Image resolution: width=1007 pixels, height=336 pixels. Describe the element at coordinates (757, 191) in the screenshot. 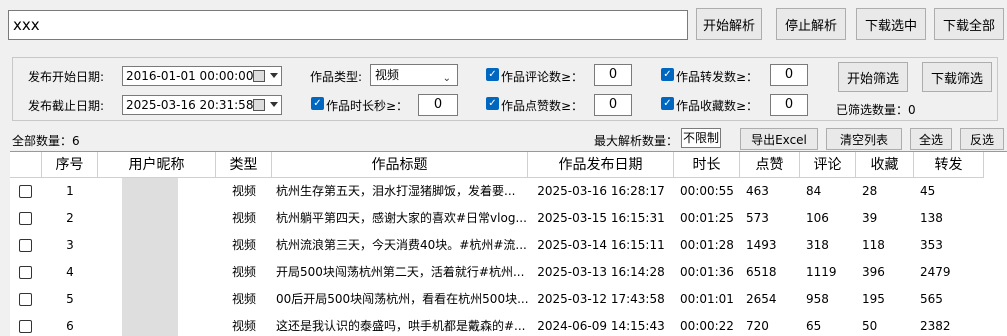

I see `table-cell-likes: 463` at that location.